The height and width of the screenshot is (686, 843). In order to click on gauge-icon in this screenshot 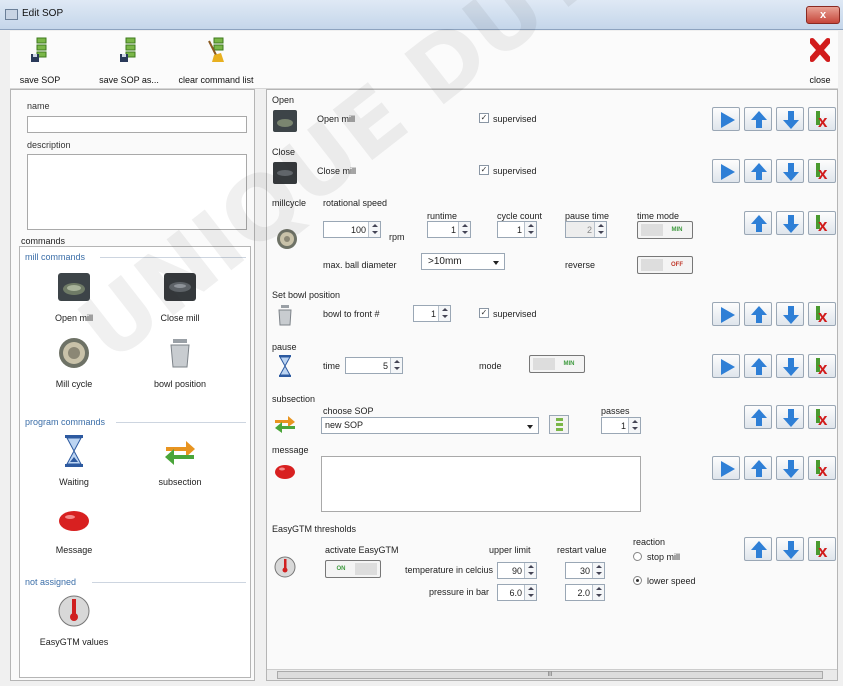, I will do `click(74, 611)`.